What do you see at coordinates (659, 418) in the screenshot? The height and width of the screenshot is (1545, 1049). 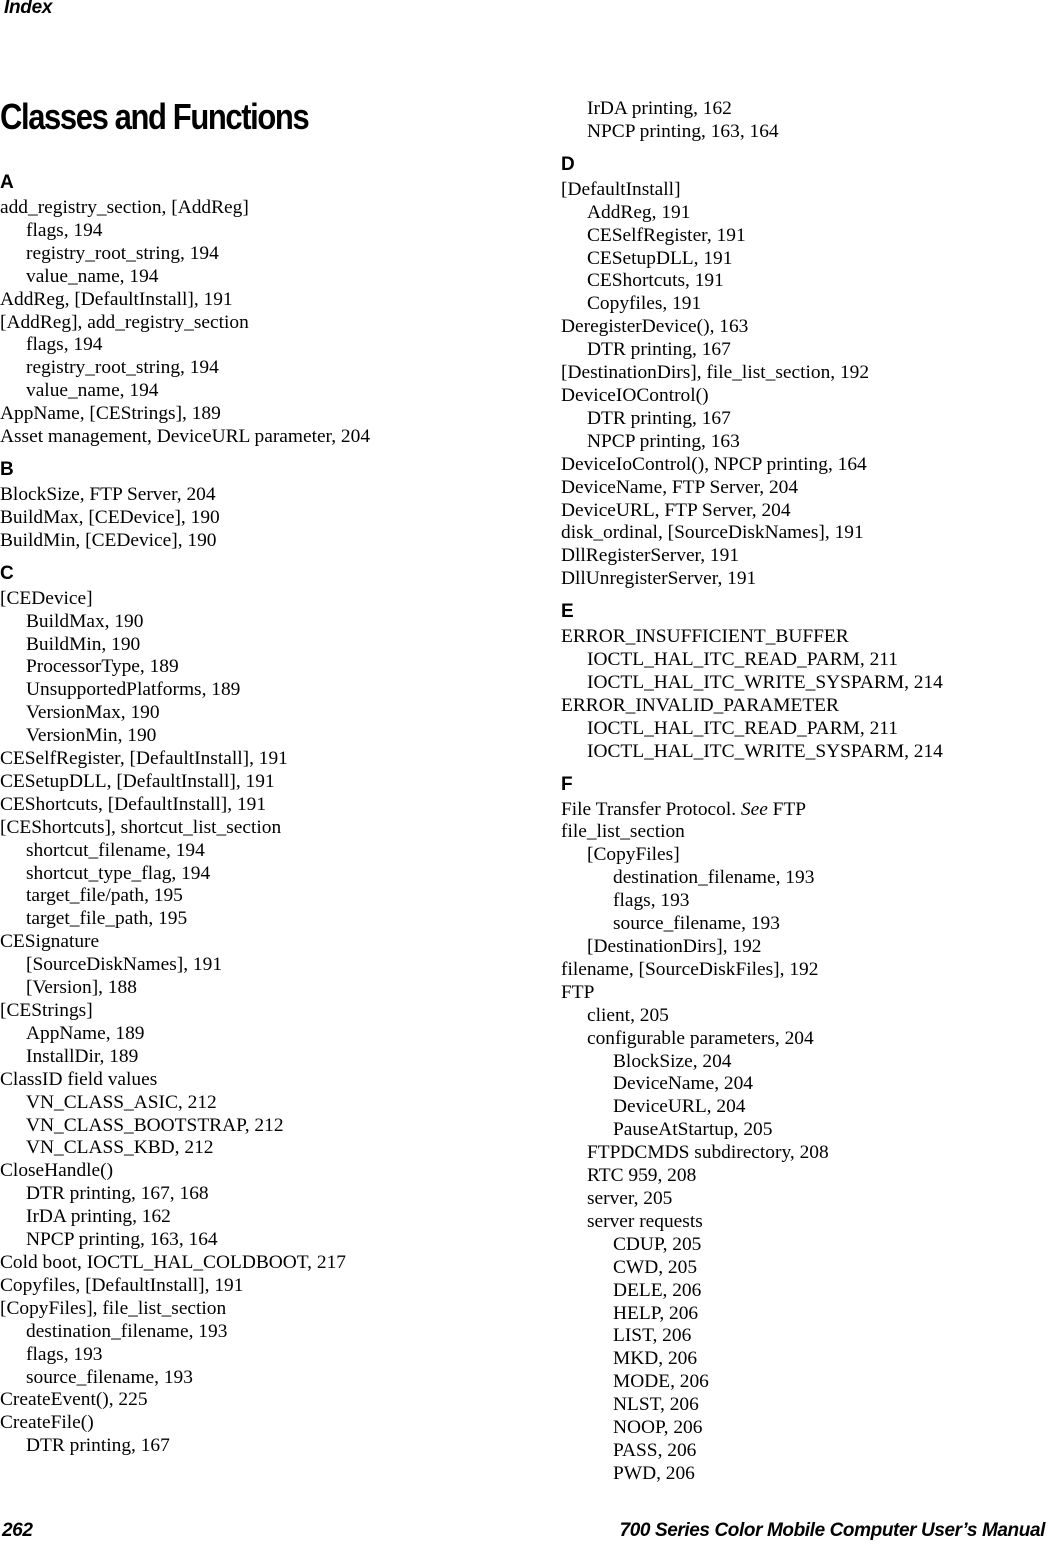 I see `index-subentry: DTR printing, 167` at bounding box center [659, 418].